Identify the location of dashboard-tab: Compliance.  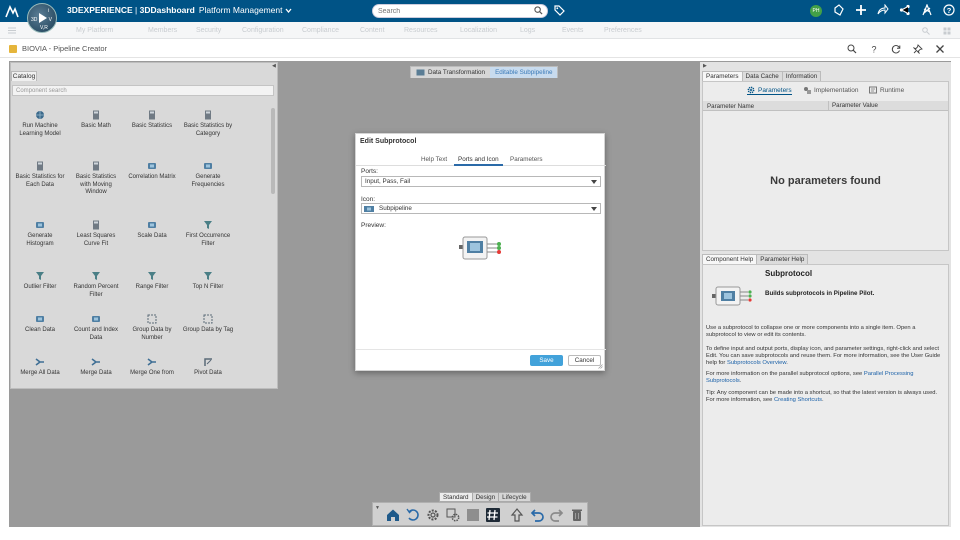
(320, 30).